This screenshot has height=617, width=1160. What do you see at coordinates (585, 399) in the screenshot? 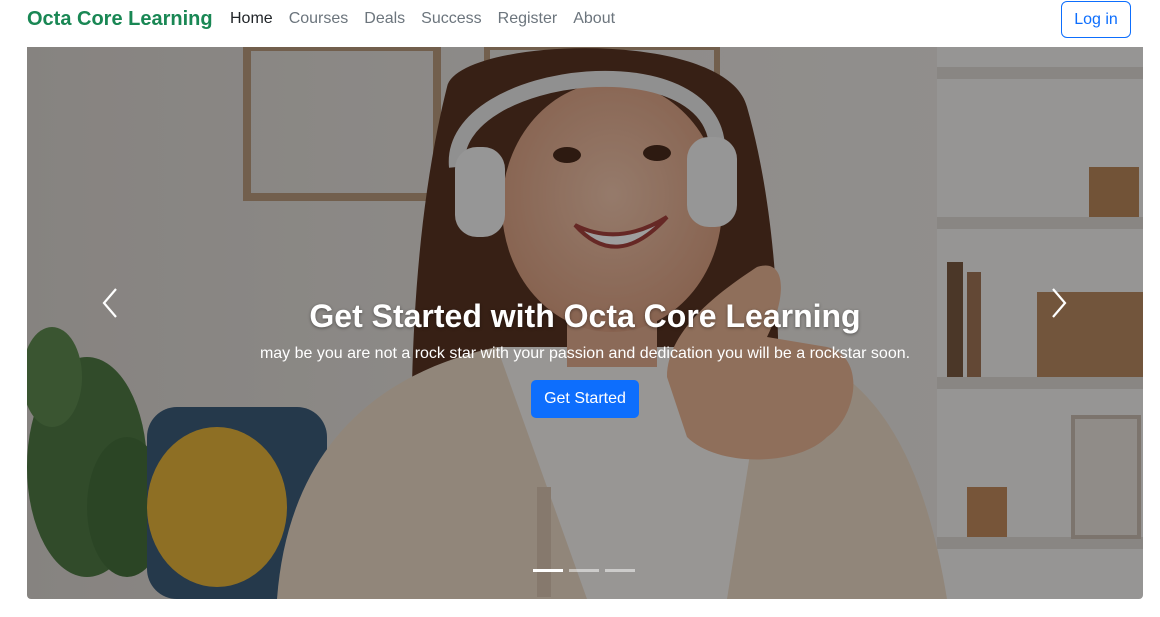
I see `get-started-button: Get Started` at bounding box center [585, 399].